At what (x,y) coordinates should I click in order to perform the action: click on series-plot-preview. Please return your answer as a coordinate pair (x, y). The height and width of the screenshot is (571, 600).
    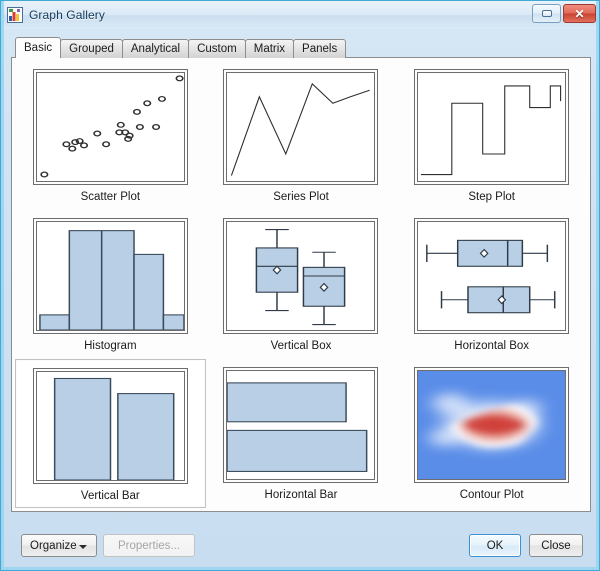
    Looking at the image, I should click on (301, 127).